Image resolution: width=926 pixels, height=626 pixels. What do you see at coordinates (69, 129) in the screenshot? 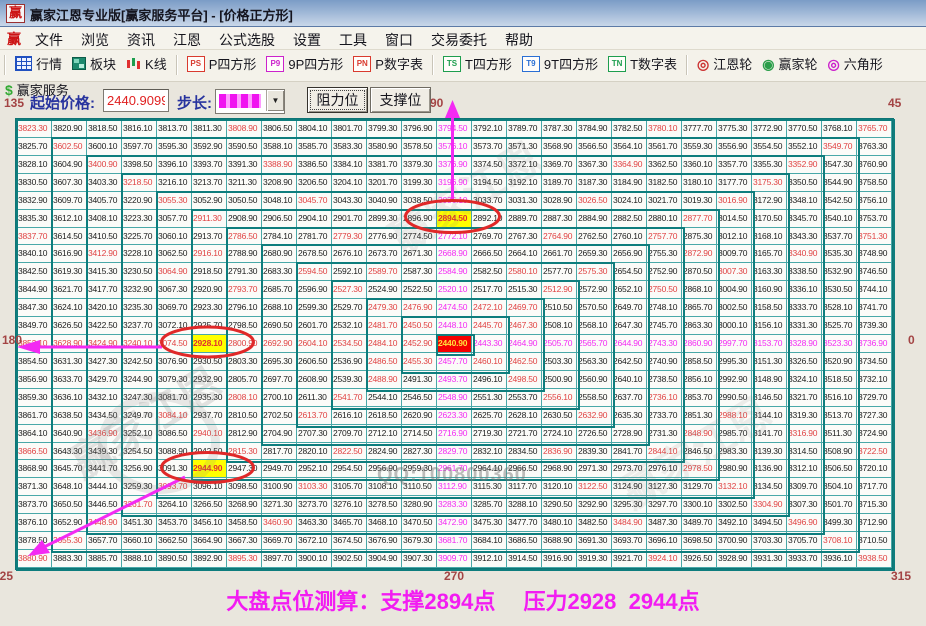
I see `matrix-cell: 3820.90` at bounding box center [69, 129].